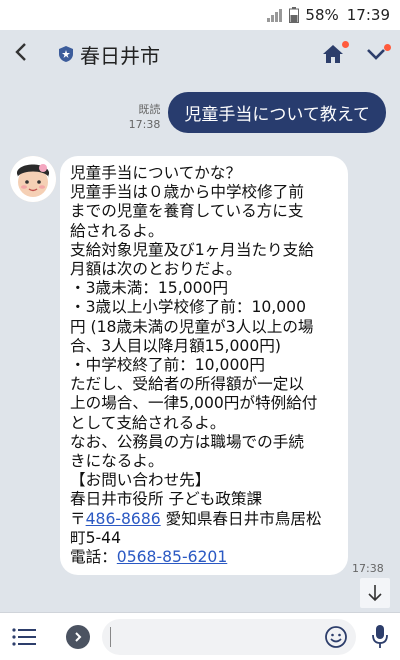 The image size is (400, 660). Describe the element at coordinates (188, 307) in the screenshot. I see `message-line: ・3歳以上小学校修了前：10,000` at that location.